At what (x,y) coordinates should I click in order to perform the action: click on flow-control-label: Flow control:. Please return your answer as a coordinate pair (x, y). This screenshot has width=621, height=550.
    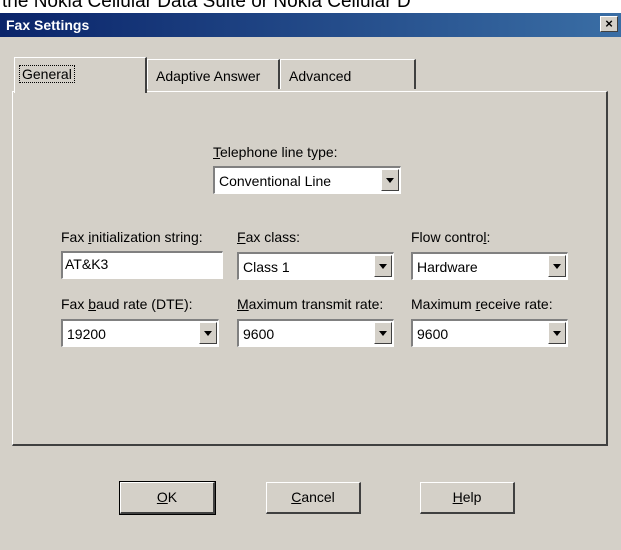
    Looking at the image, I should click on (451, 237).